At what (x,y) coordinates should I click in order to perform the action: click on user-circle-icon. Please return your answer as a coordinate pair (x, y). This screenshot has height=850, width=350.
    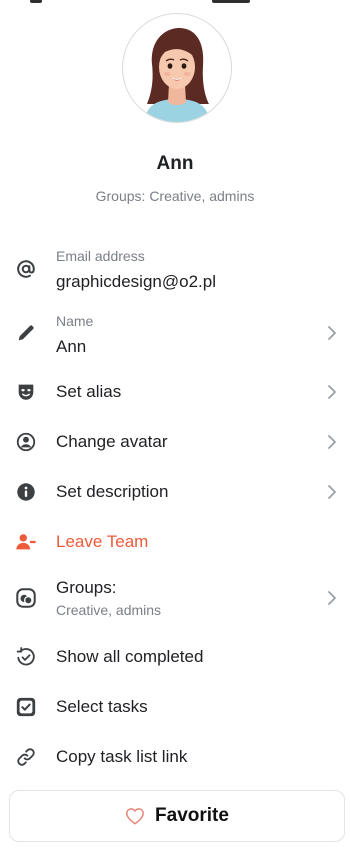
    Looking at the image, I should click on (26, 442).